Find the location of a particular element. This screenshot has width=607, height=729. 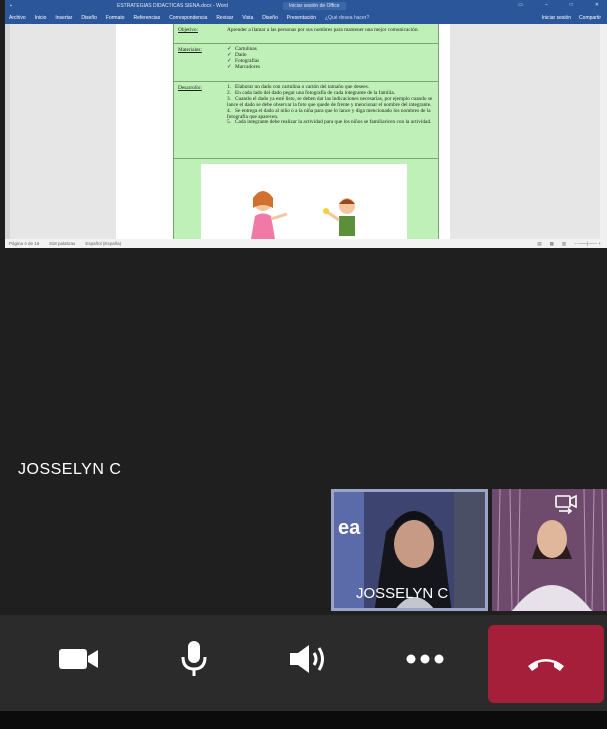

language: Español (España) is located at coordinates (103, 243).